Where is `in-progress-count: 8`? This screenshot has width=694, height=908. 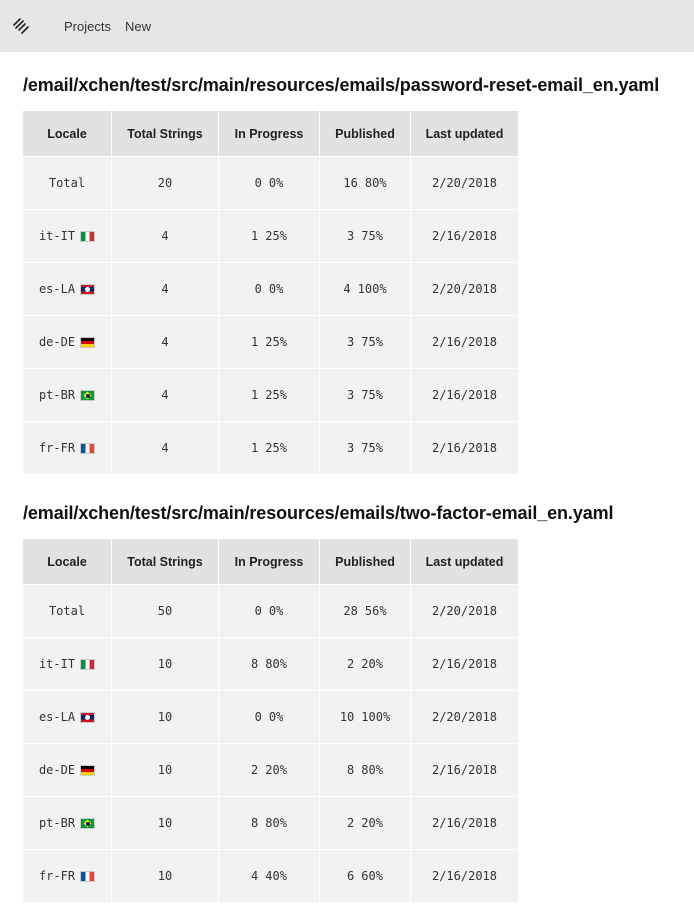
in-progress-count: 8 is located at coordinates (255, 664).